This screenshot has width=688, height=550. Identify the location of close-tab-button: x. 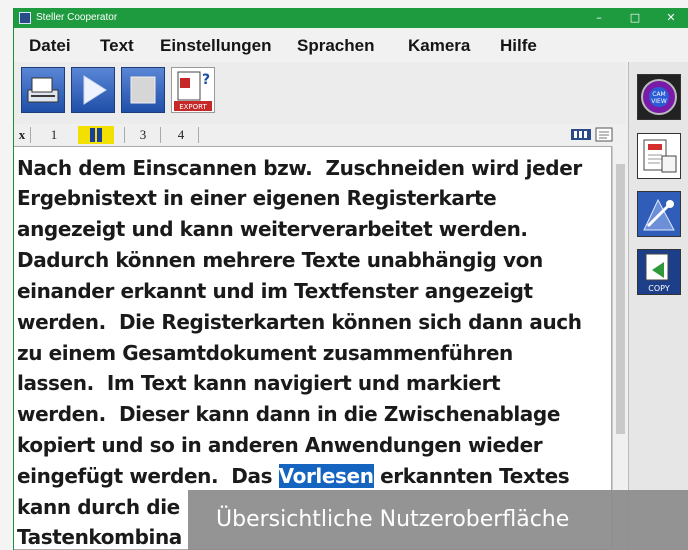
(22, 135).